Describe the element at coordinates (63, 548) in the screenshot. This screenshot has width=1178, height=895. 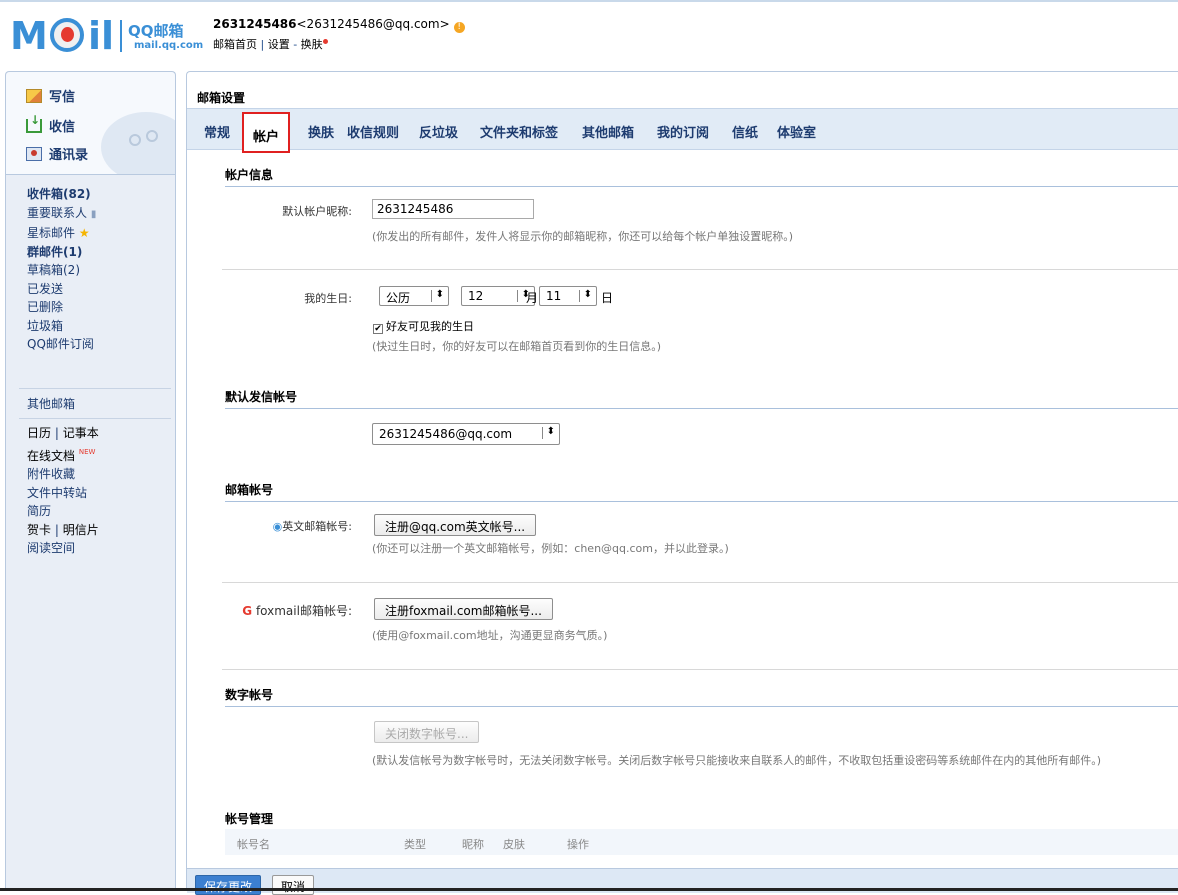
I see `reading-space-link: 阅读空间` at that location.